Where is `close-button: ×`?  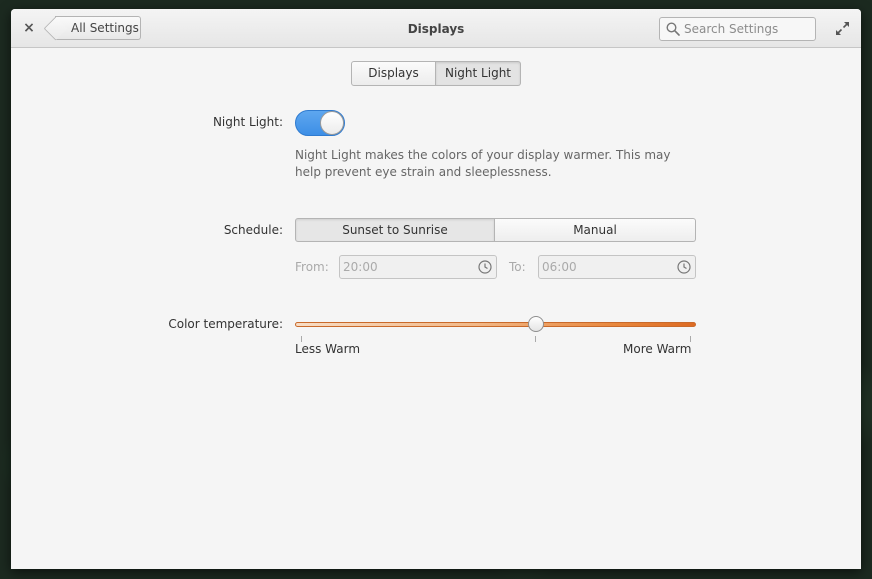
close-button: × is located at coordinates (29, 28).